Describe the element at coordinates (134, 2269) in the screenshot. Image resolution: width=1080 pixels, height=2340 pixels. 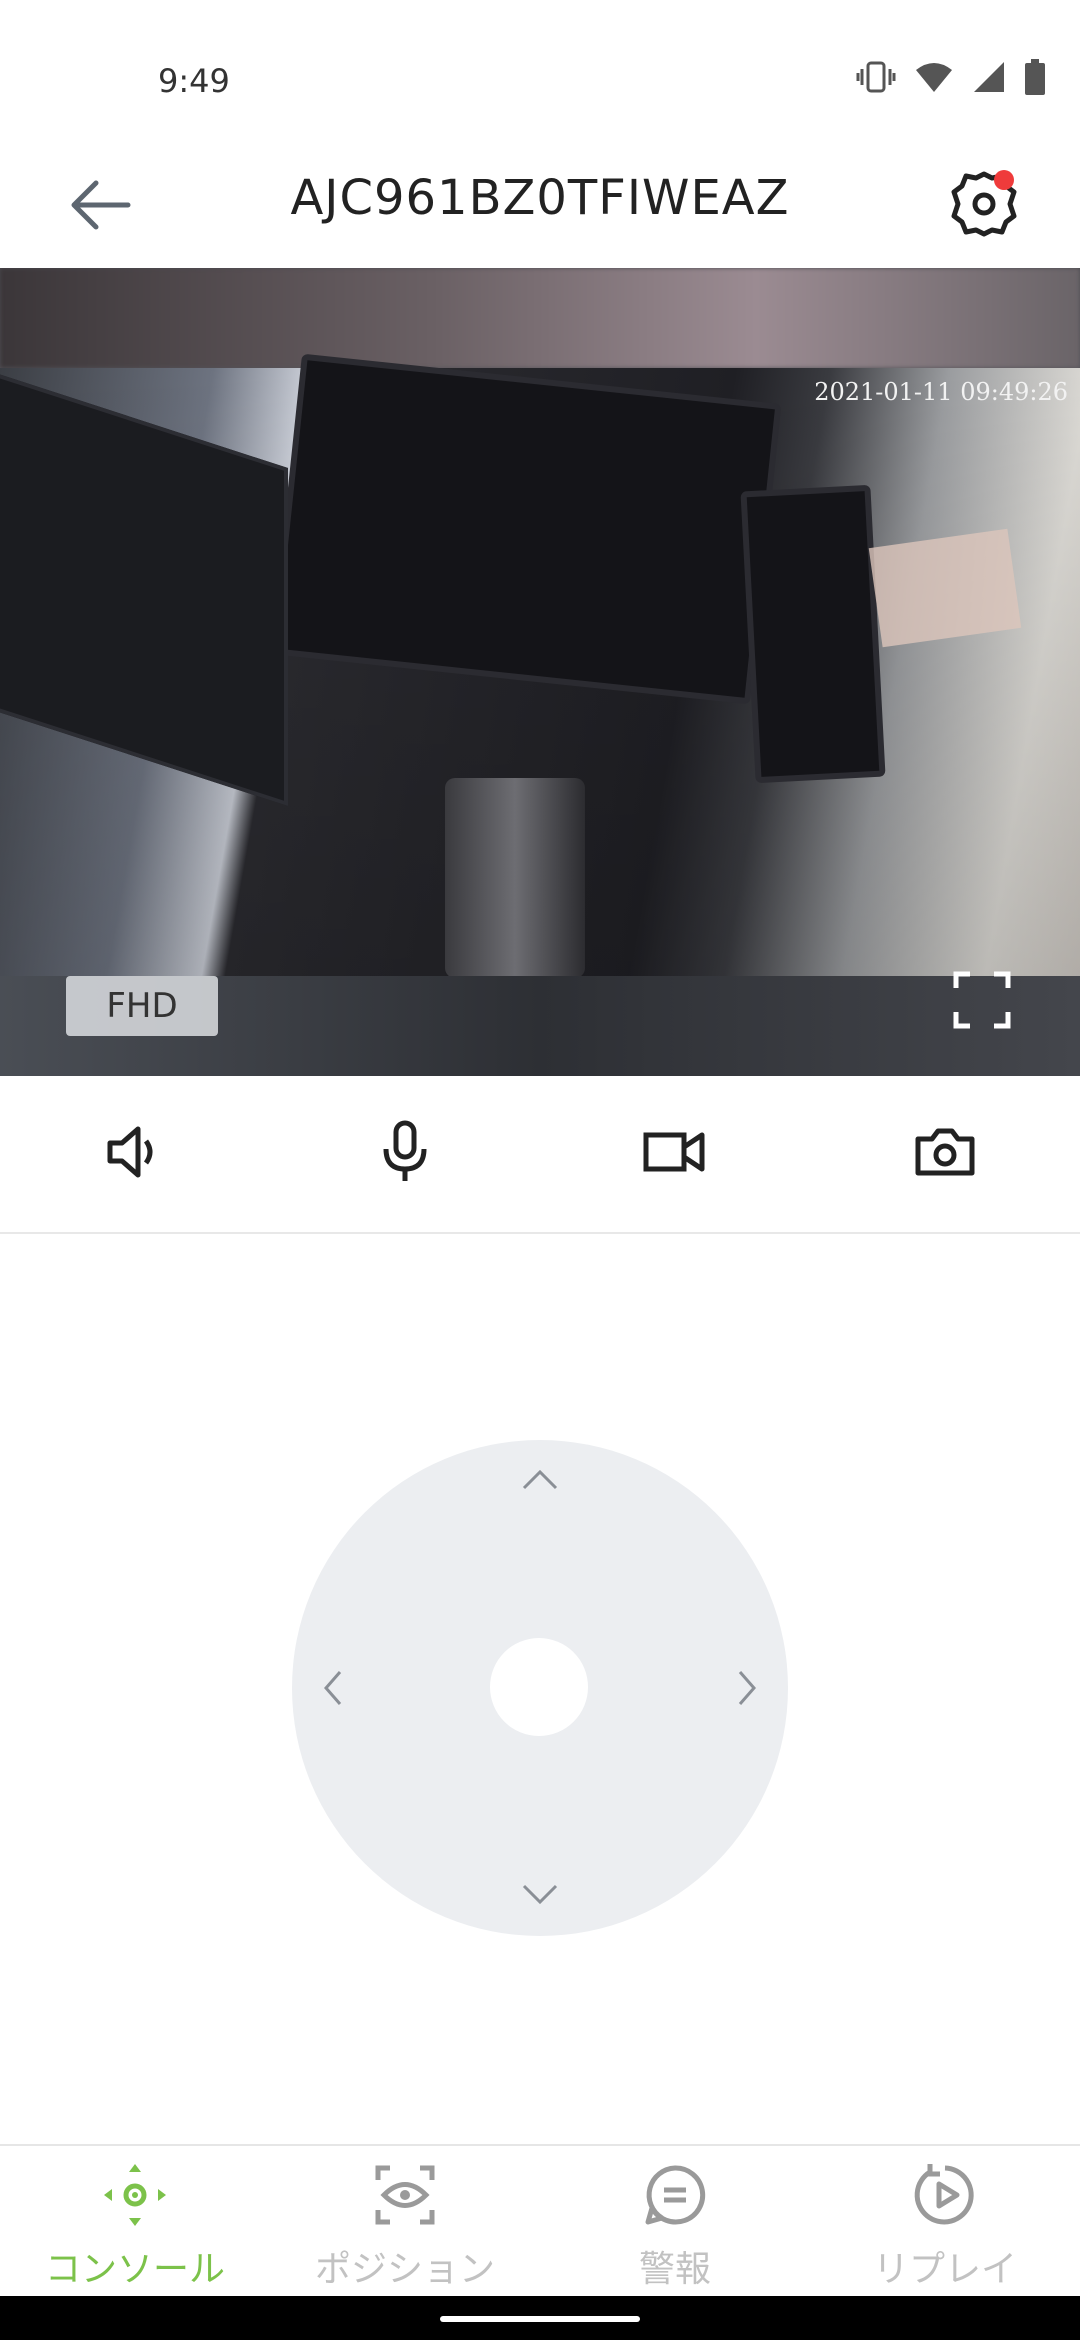
I see `tab-console-label: コンソール` at that location.